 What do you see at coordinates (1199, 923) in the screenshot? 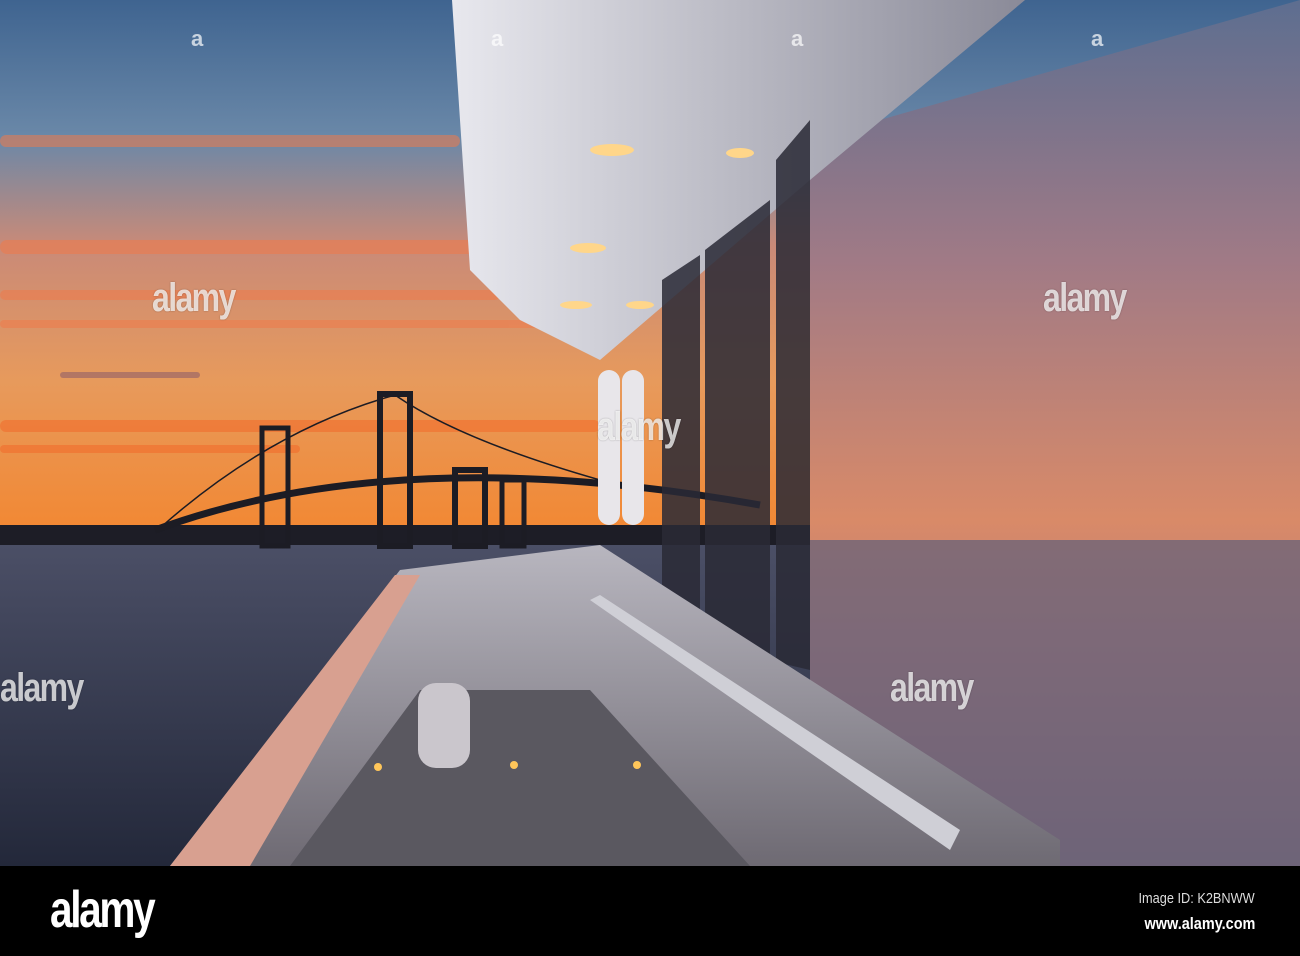
I see `site-url: www.alamy.com` at bounding box center [1199, 923].